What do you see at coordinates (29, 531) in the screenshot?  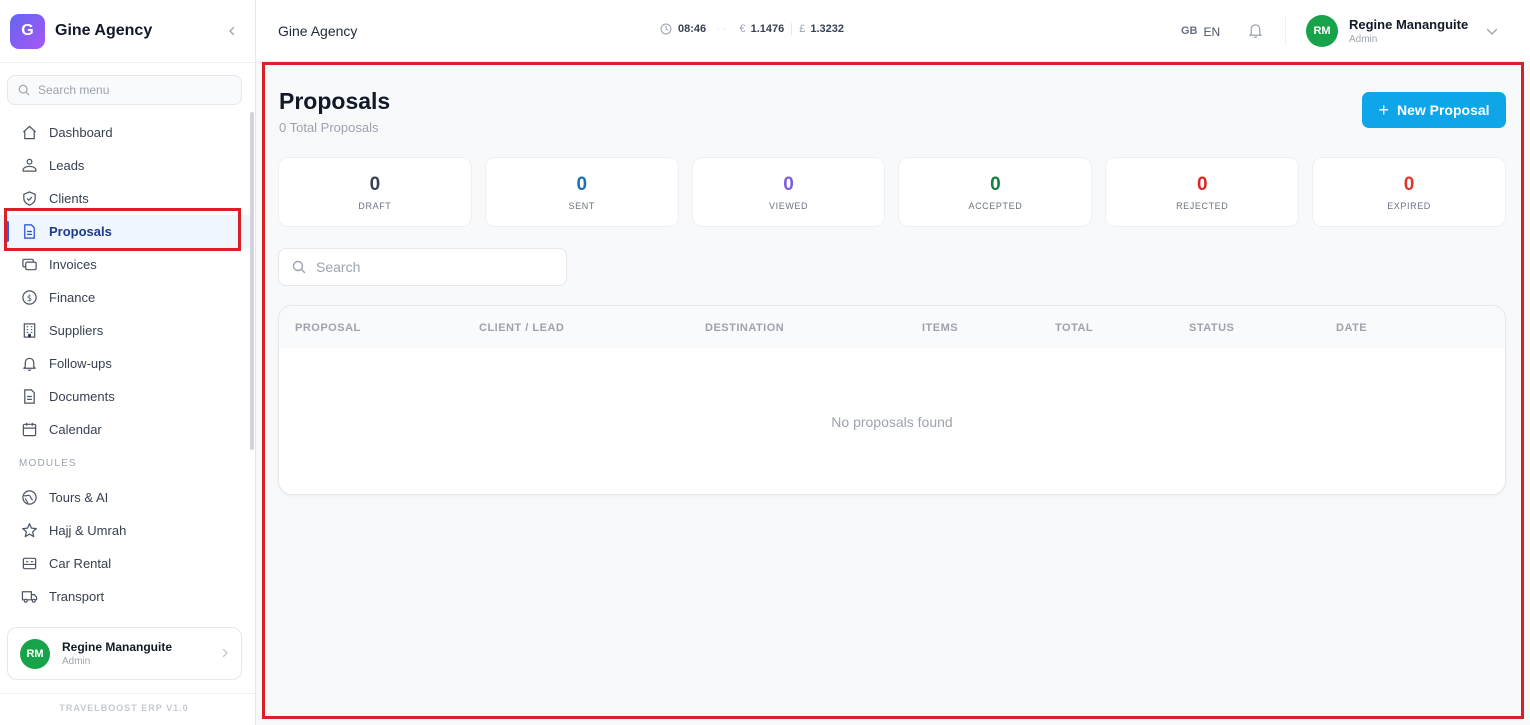 I see `star-icon` at bounding box center [29, 531].